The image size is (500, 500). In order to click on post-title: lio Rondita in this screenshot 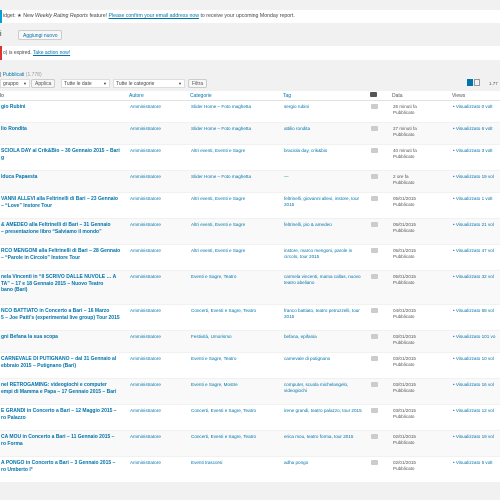, I will do `click(64, 129)`.